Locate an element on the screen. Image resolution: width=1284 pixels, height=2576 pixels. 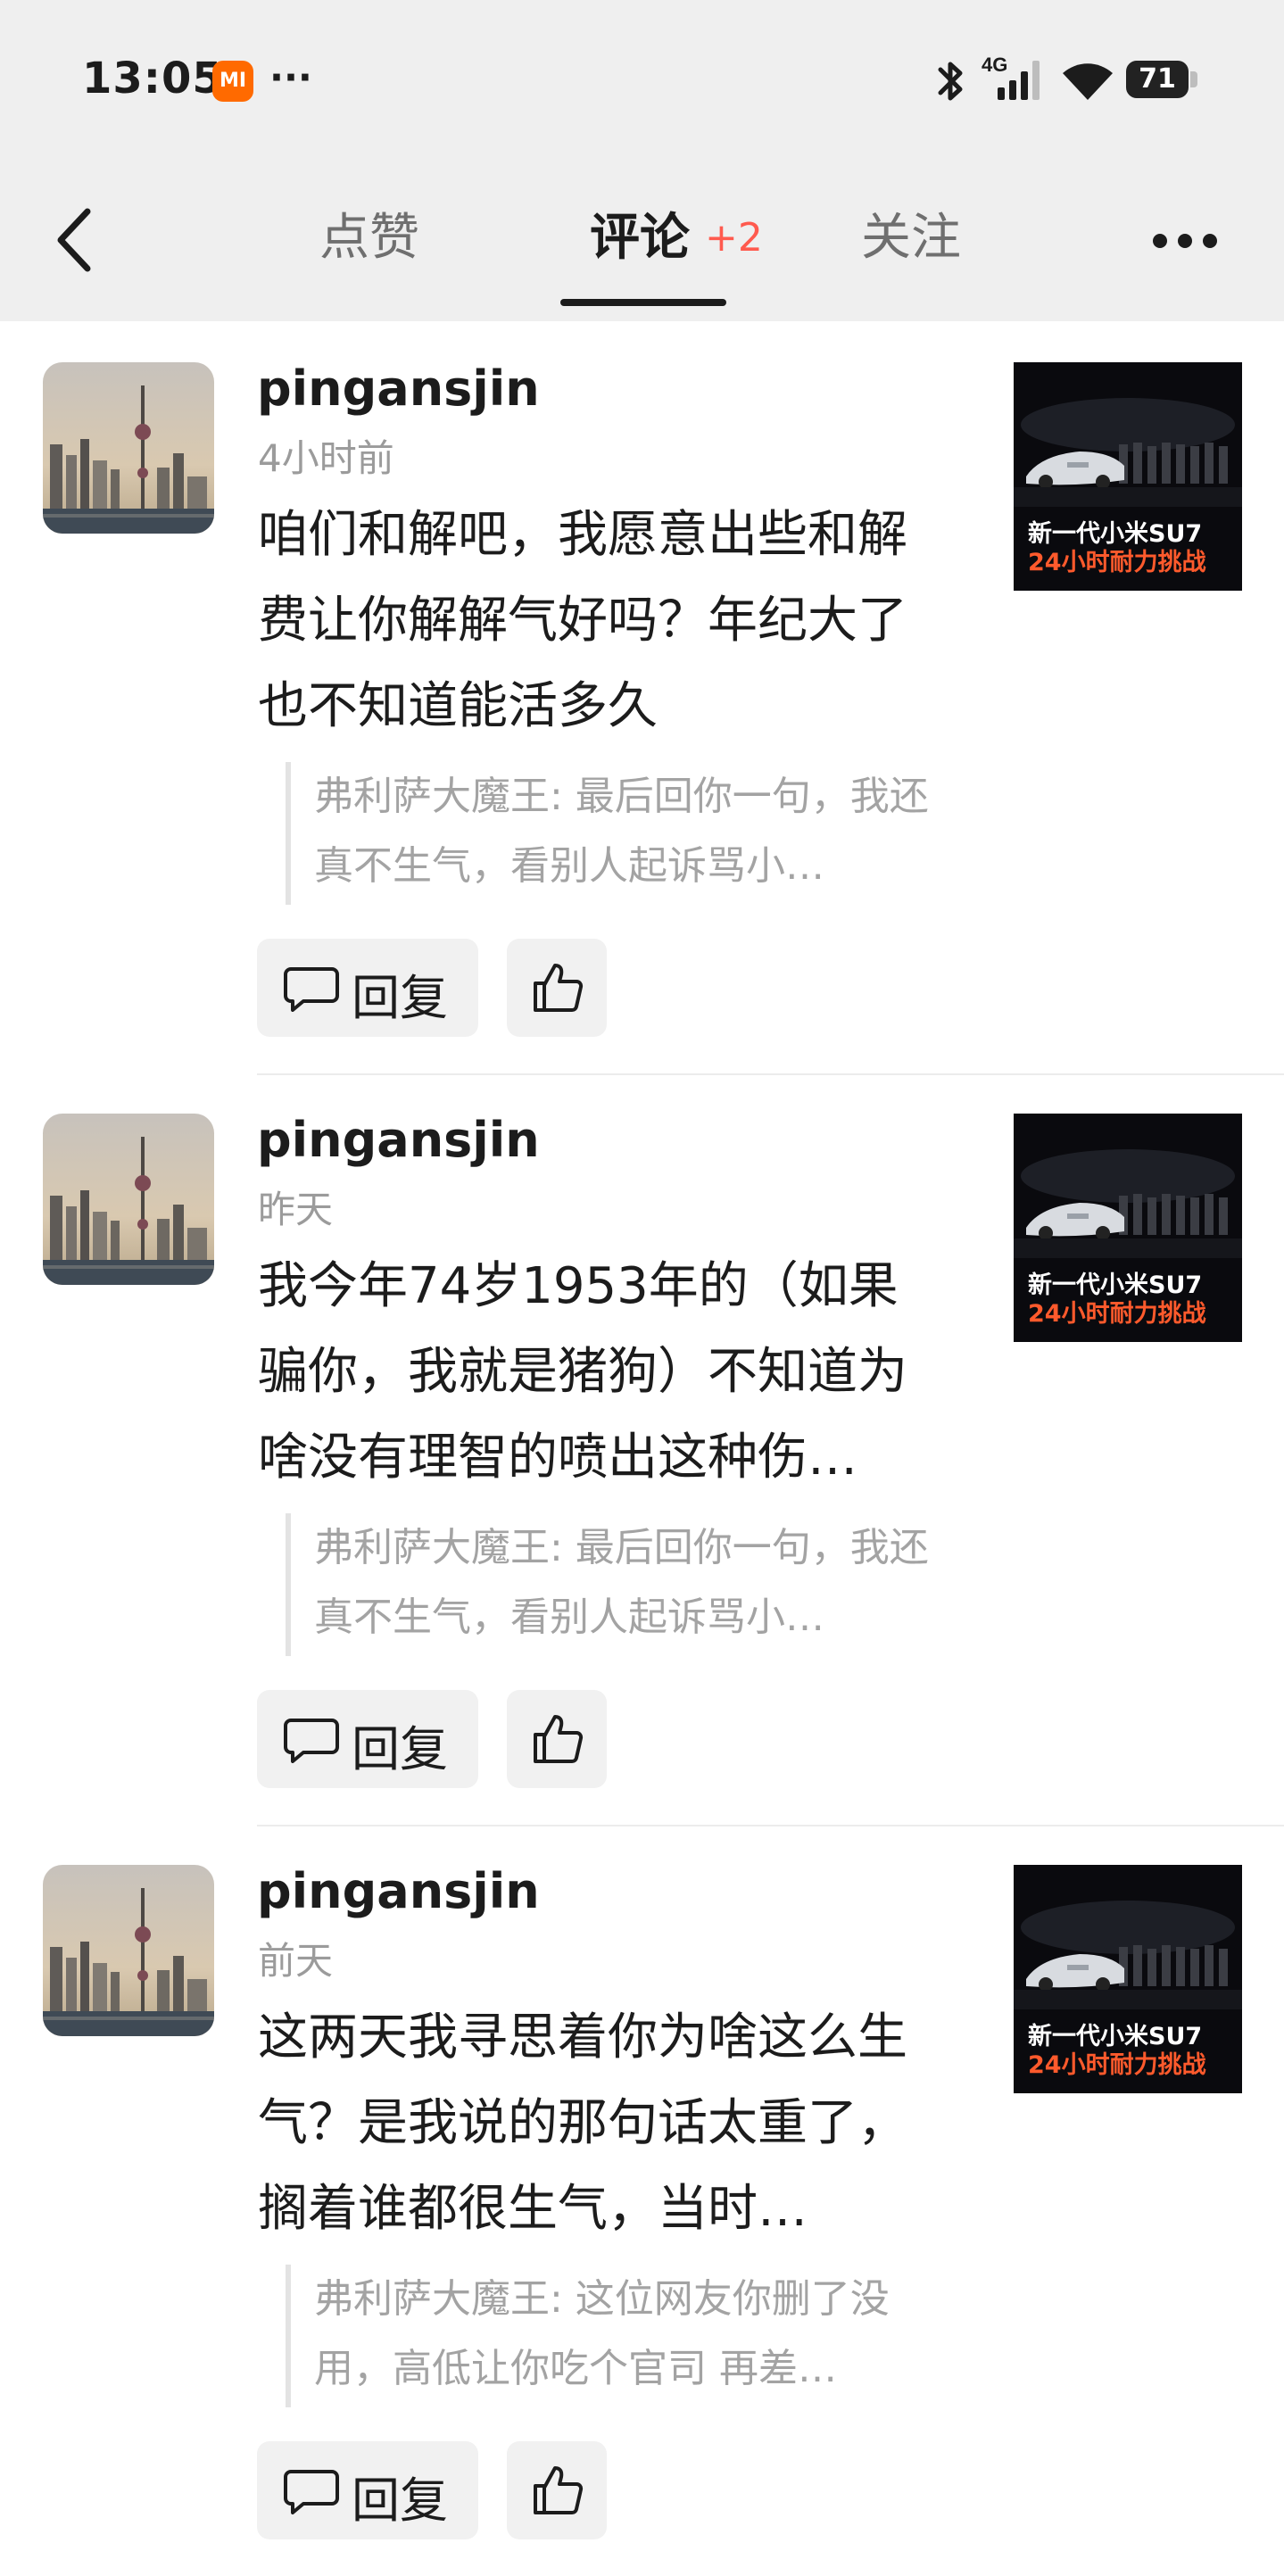
tab-comments: 评论 is located at coordinates (640, 238).